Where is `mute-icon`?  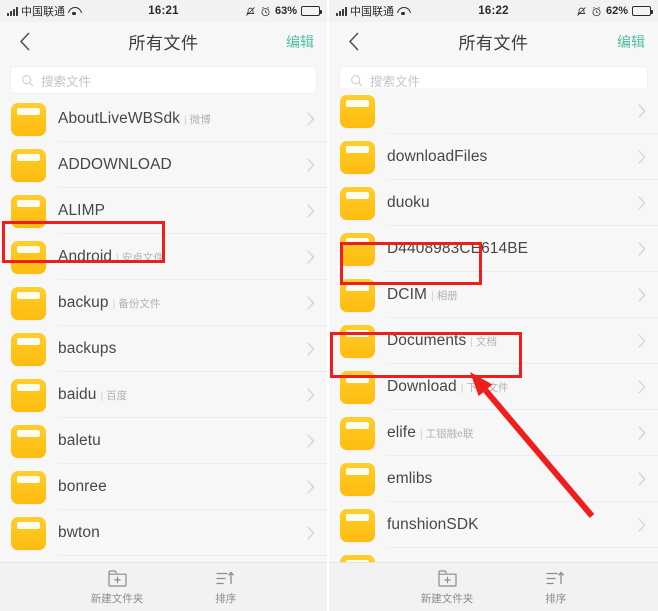 mute-icon is located at coordinates (581, 11).